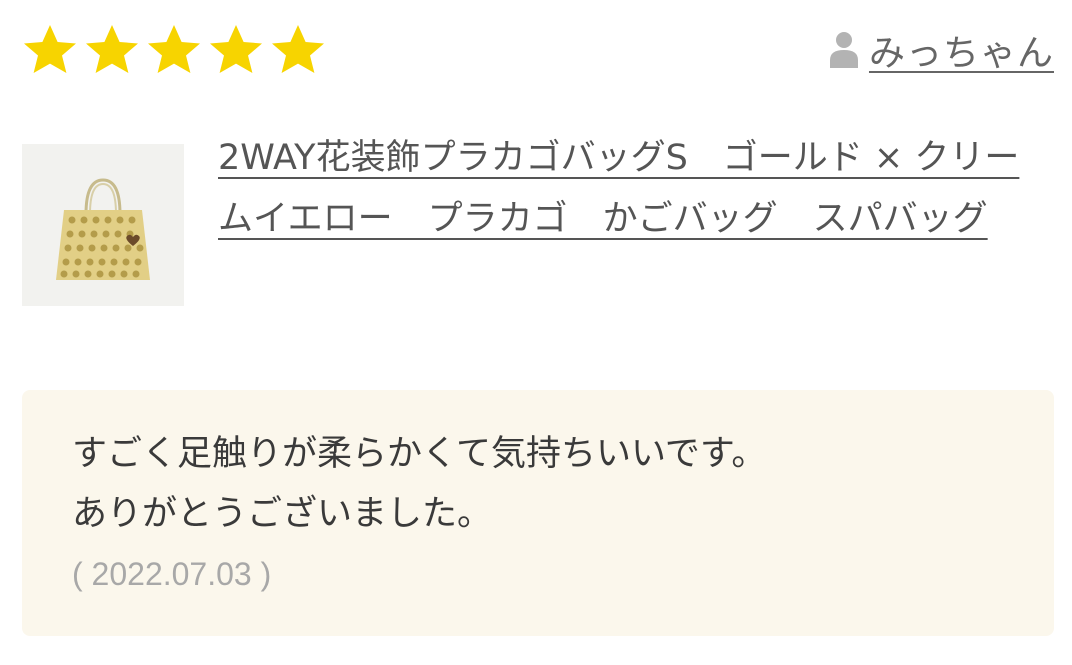 Image resolution: width=1072 pixels, height=665 pixels. What do you see at coordinates (844, 50) in the screenshot?
I see `user-icon` at bounding box center [844, 50].